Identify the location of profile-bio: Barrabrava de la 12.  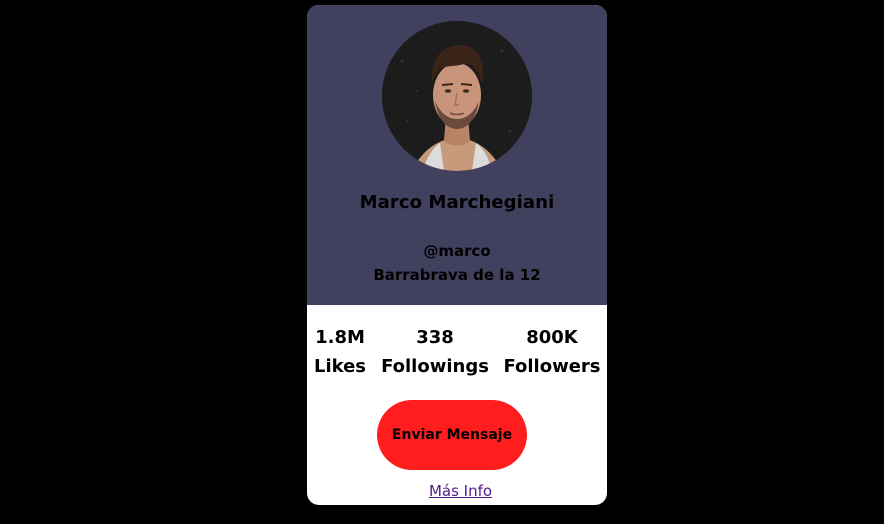
(457, 275).